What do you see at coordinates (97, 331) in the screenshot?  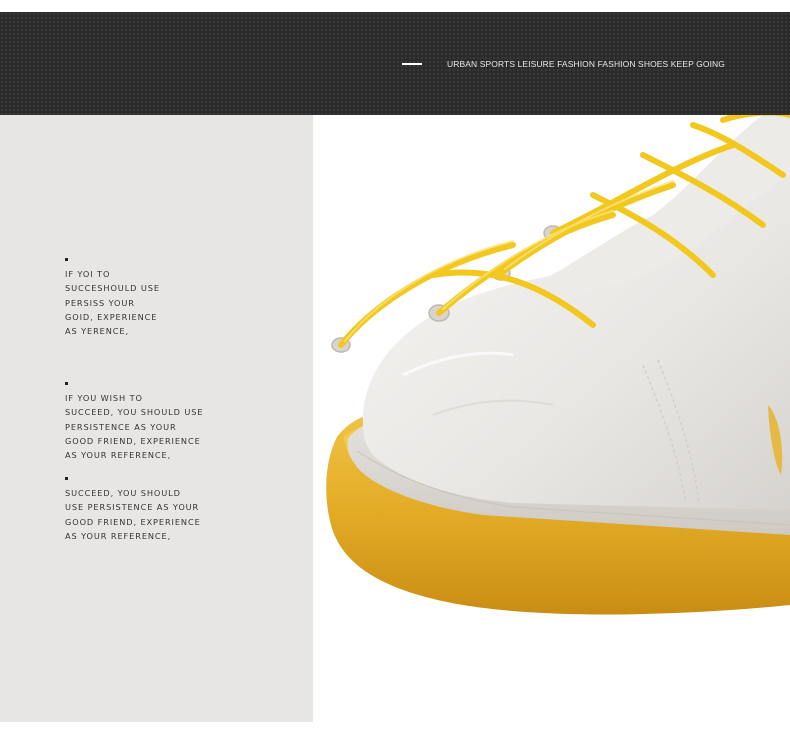 I see `text-line: AS YERENCE,` at bounding box center [97, 331].